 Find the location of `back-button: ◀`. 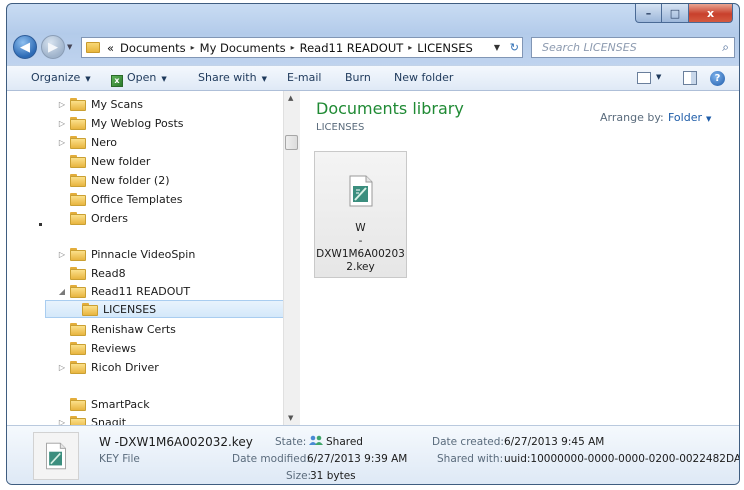

back-button: ◀ is located at coordinates (25, 47).